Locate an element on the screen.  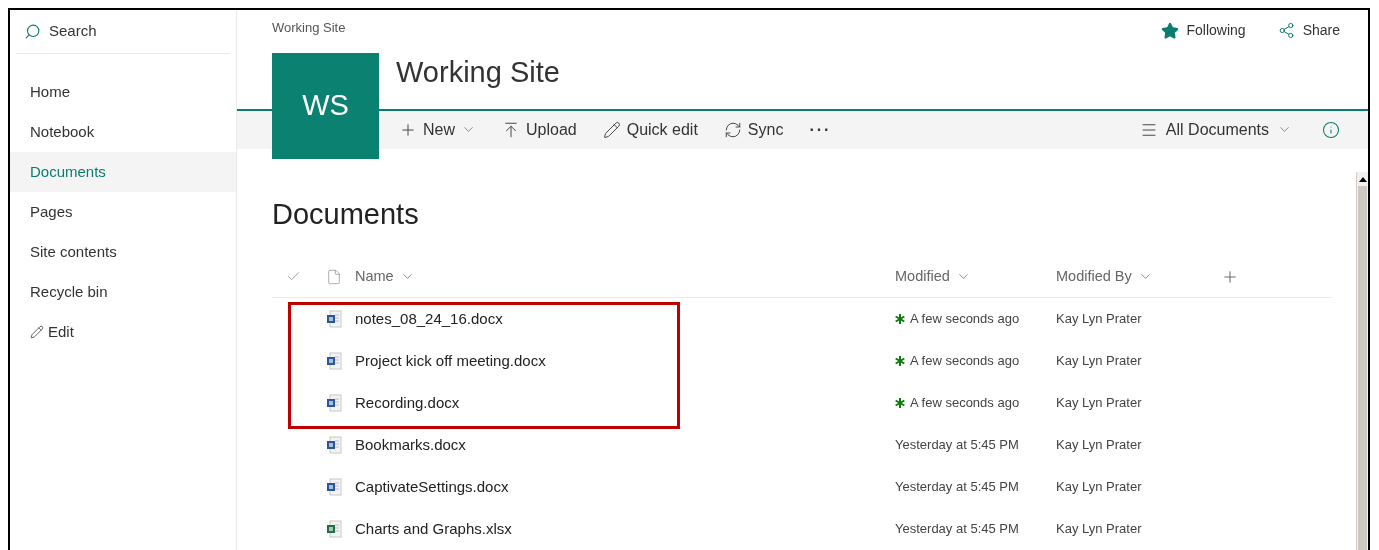
file-row: Charts and Graphs.xlsx Yesterday at 5:45 PM Kay Lyn Prater is located at coordinates (802, 529).